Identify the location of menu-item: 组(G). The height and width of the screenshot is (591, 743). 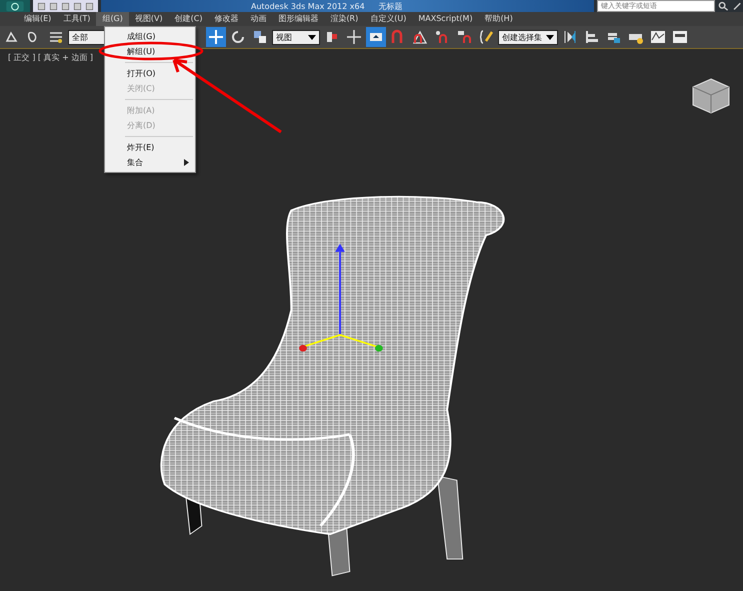
(112, 19).